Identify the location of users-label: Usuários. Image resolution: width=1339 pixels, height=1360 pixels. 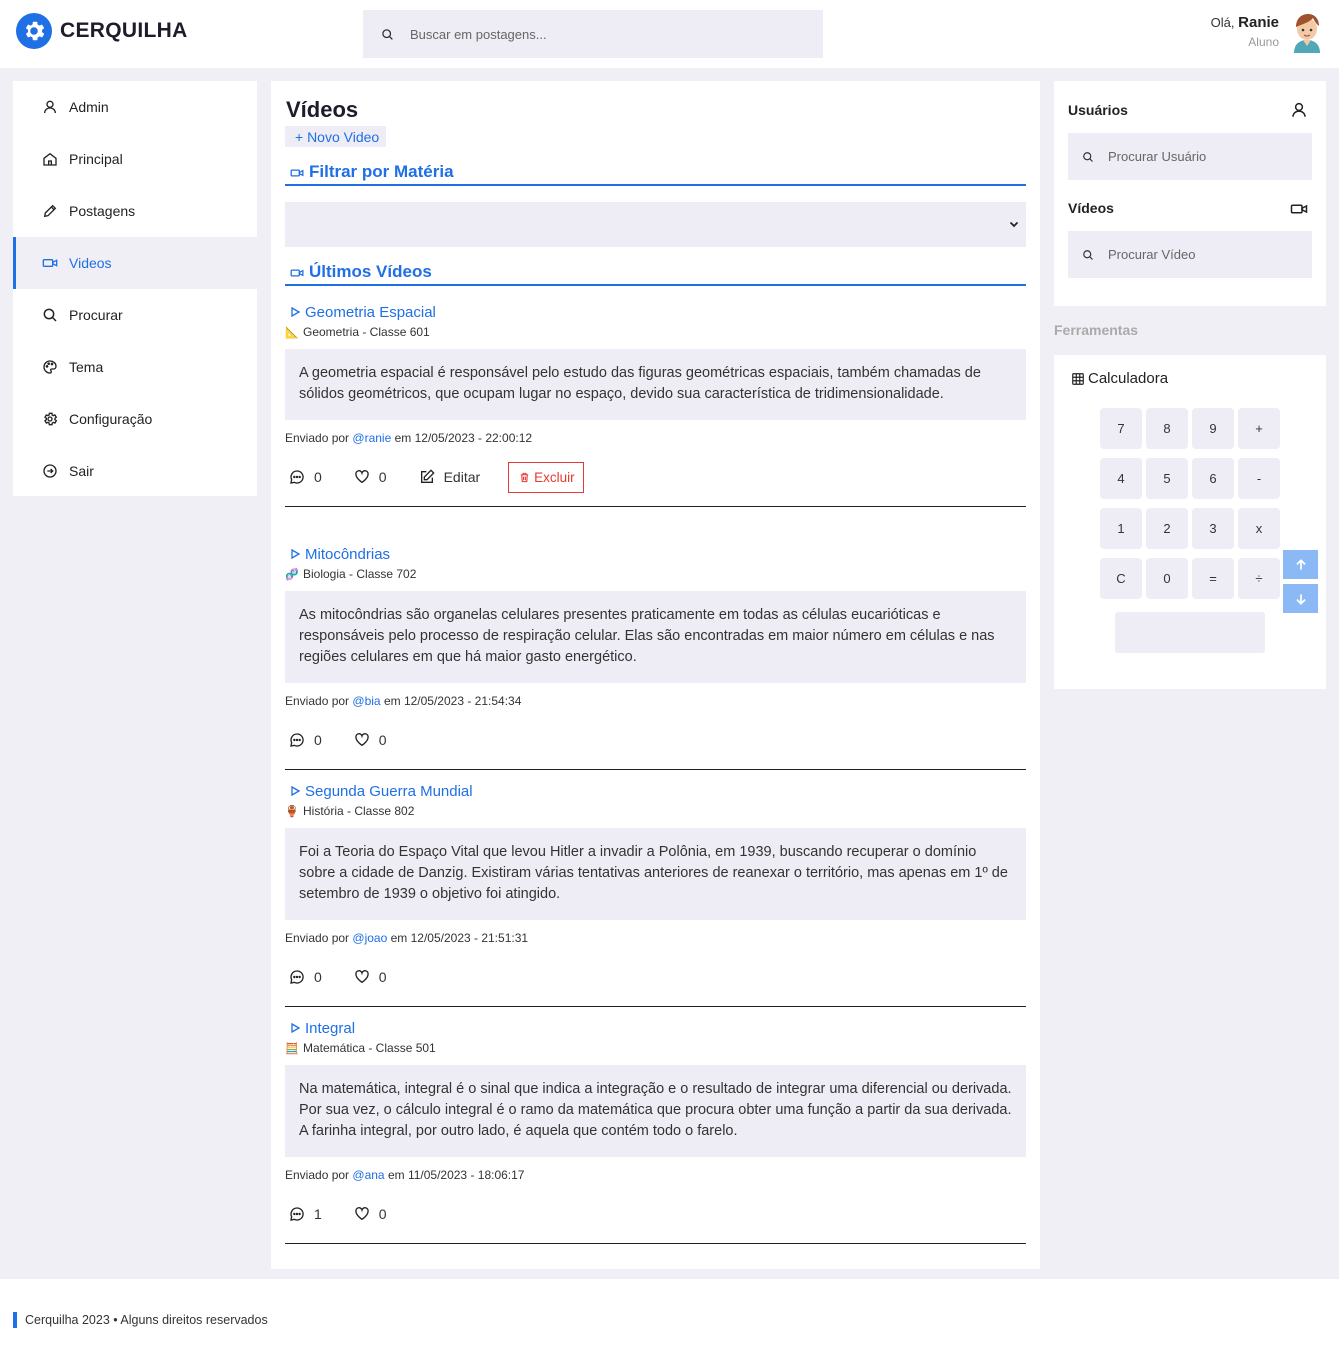
(1098, 110).